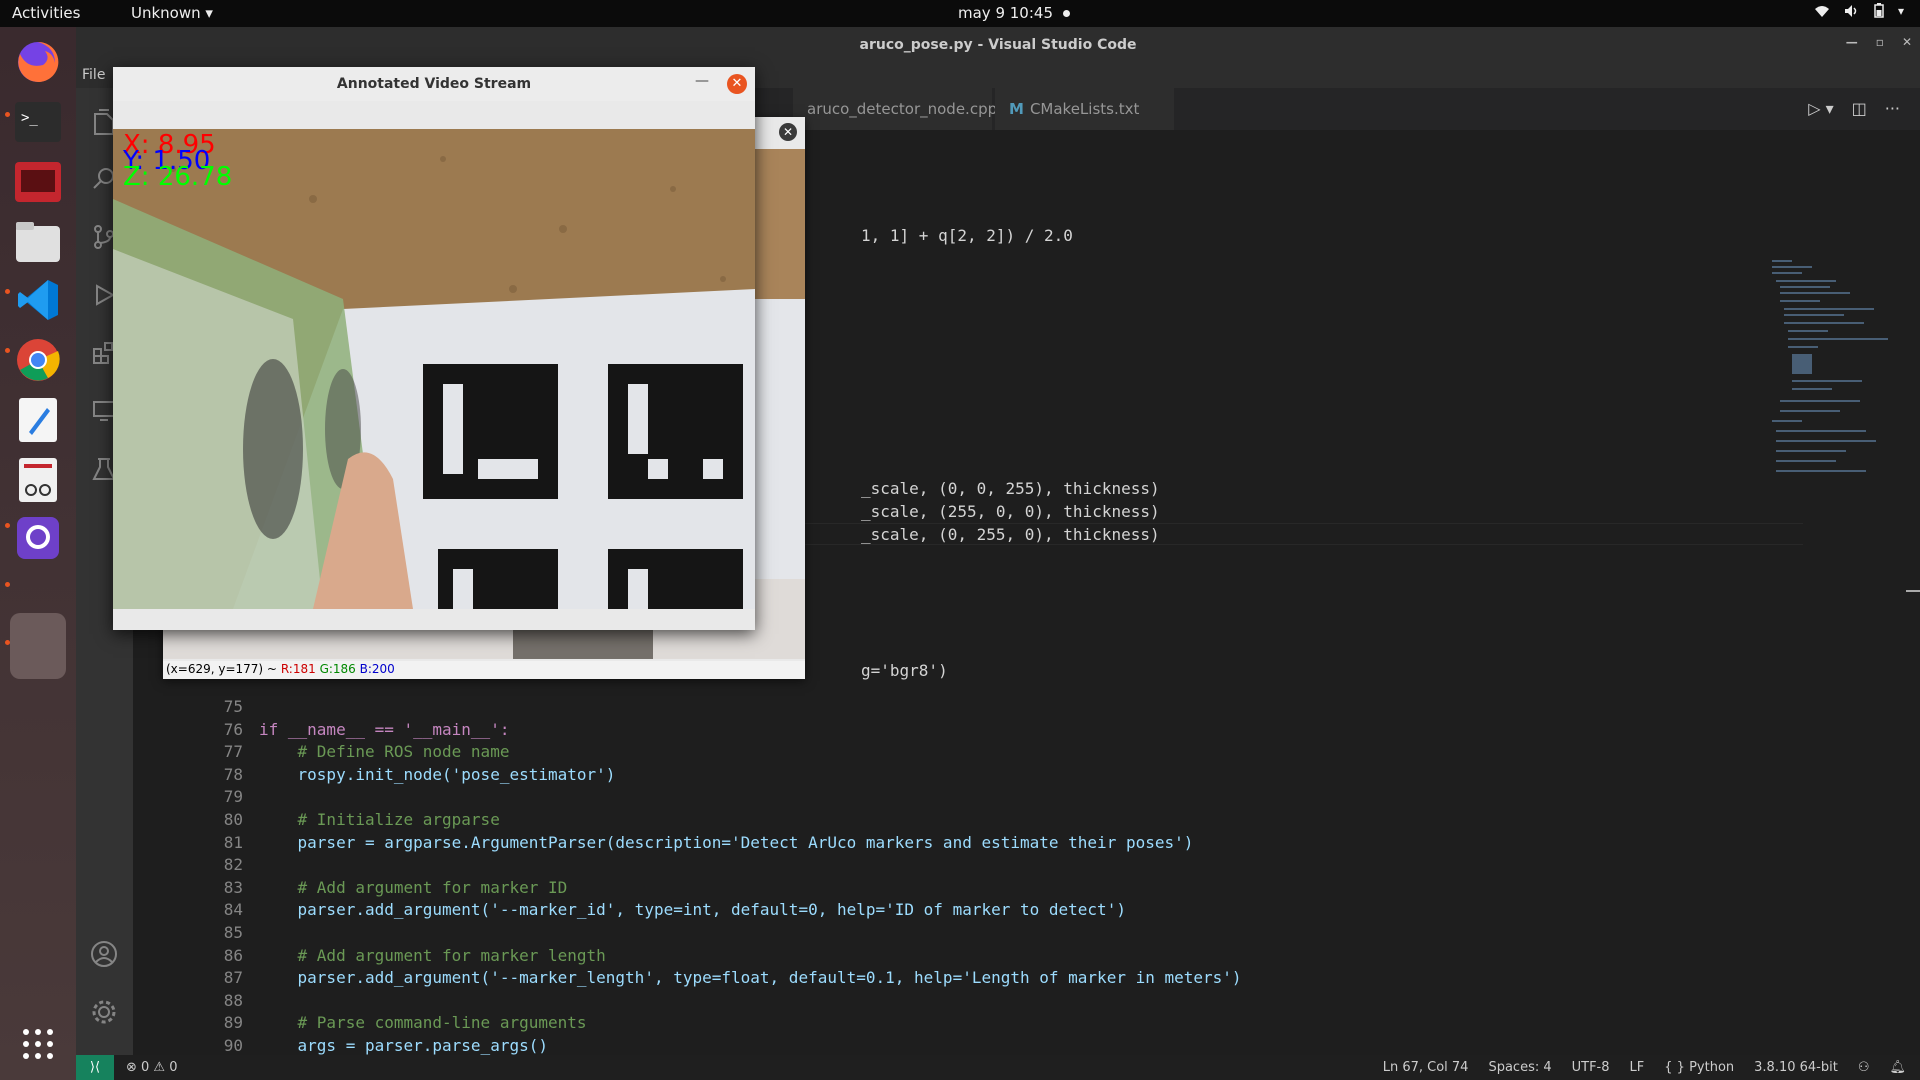 The image size is (1920, 1080). What do you see at coordinates (38, 62) in the screenshot?
I see `firefox-icon` at bounding box center [38, 62].